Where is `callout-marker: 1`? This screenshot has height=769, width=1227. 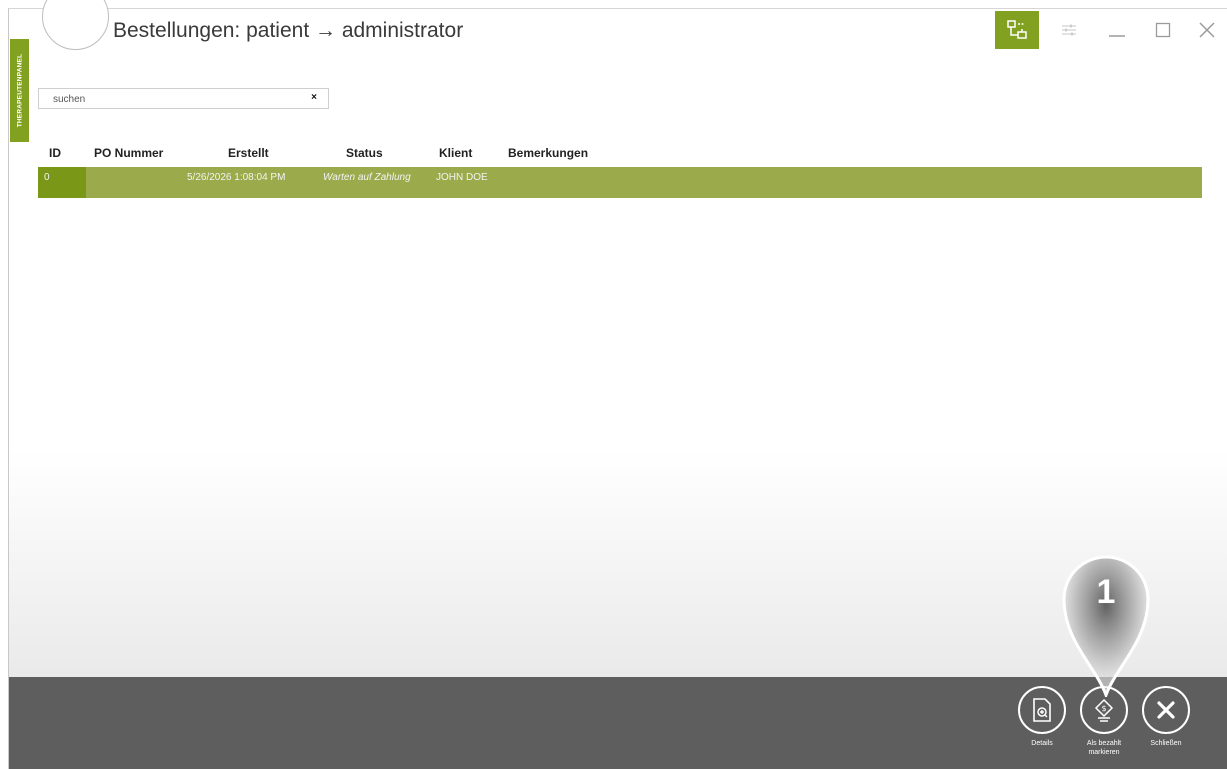 callout-marker: 1 is located at coordinates (1106, 624).